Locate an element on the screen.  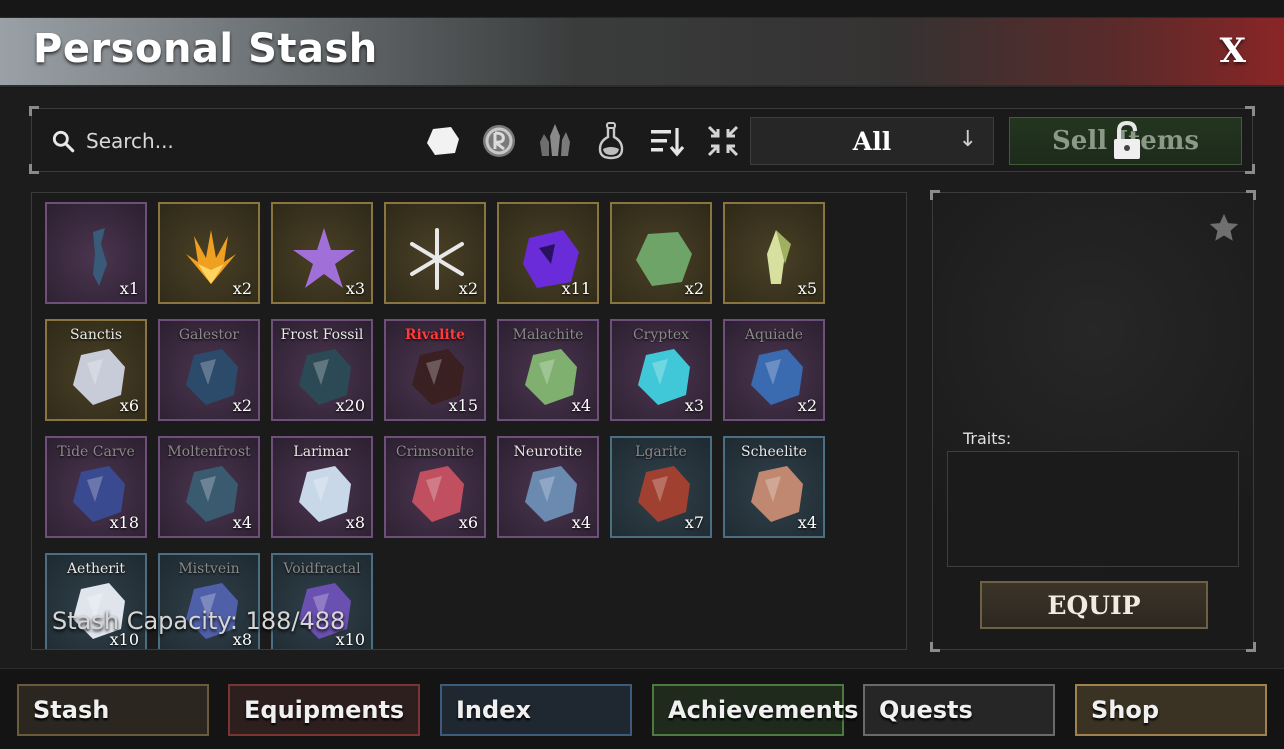
tab-label: Quests is located at coordinates (926, 710).